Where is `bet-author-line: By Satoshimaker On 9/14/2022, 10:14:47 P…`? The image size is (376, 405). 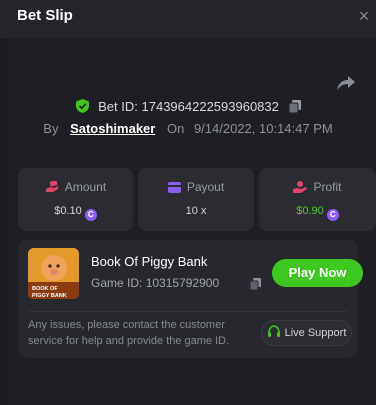 bet-author-line: By Satoshimaker On 9/14/2022, 10:14:47 P… is located at coordinates (188, 130).